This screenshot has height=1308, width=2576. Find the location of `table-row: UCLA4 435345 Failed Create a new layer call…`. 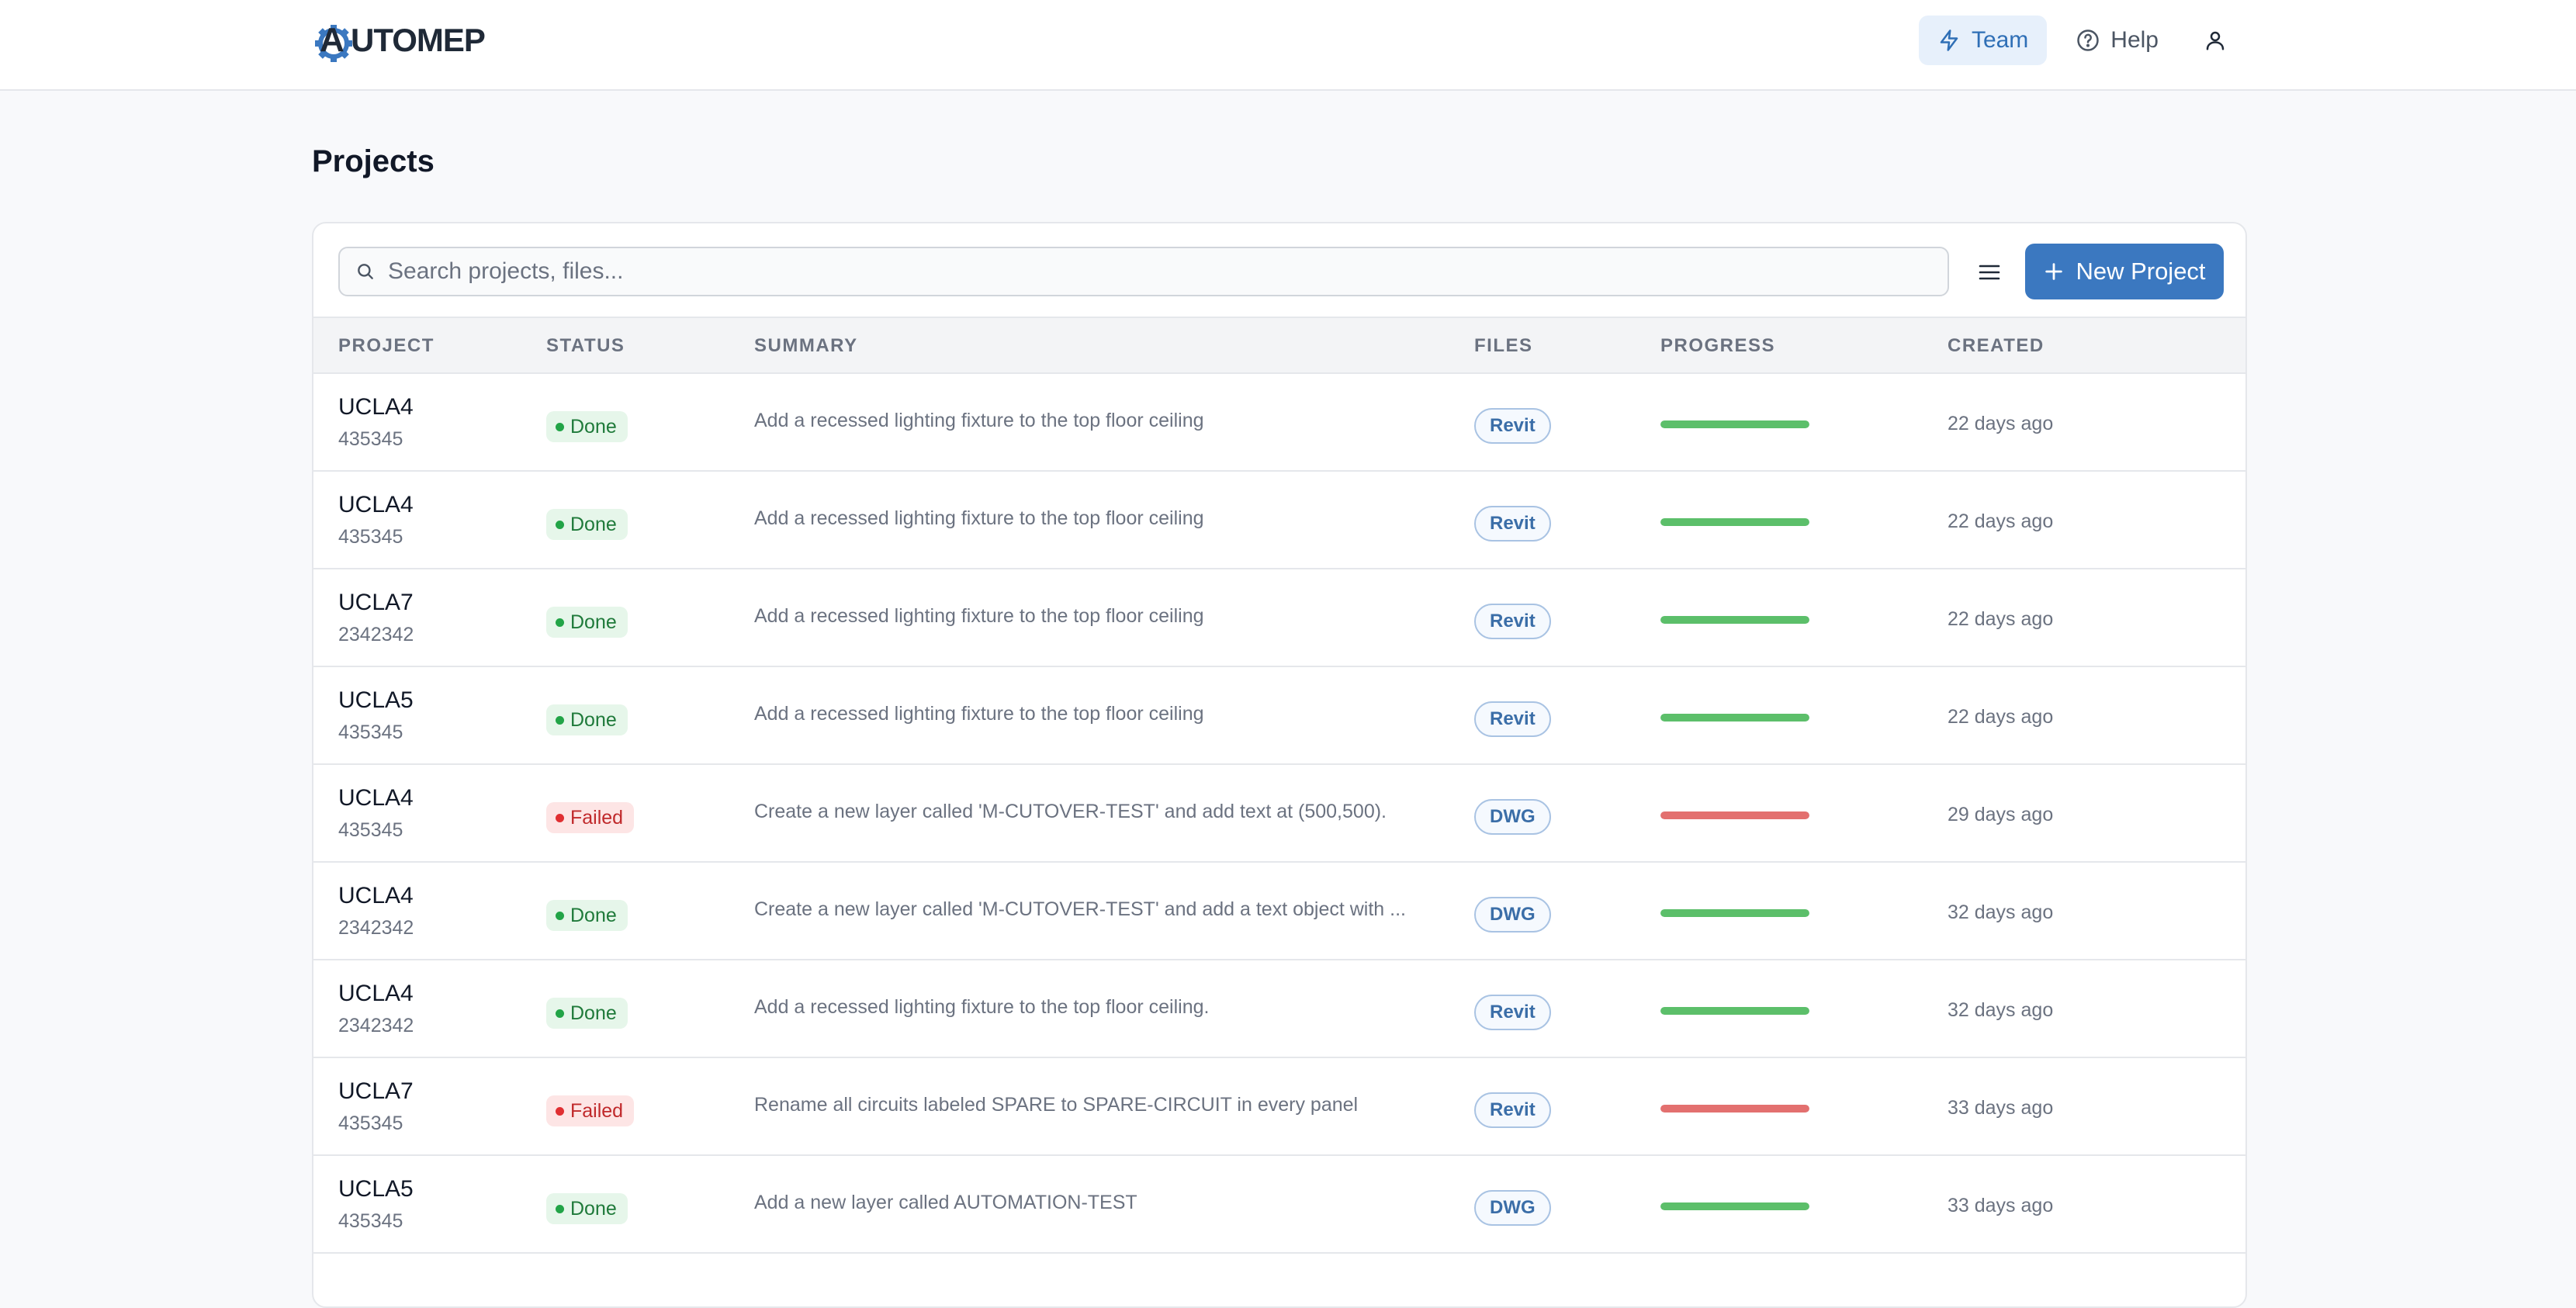

table-row: UCLA4 435345 Failed Create a new layer call… is located at coordinates (1279, 814).